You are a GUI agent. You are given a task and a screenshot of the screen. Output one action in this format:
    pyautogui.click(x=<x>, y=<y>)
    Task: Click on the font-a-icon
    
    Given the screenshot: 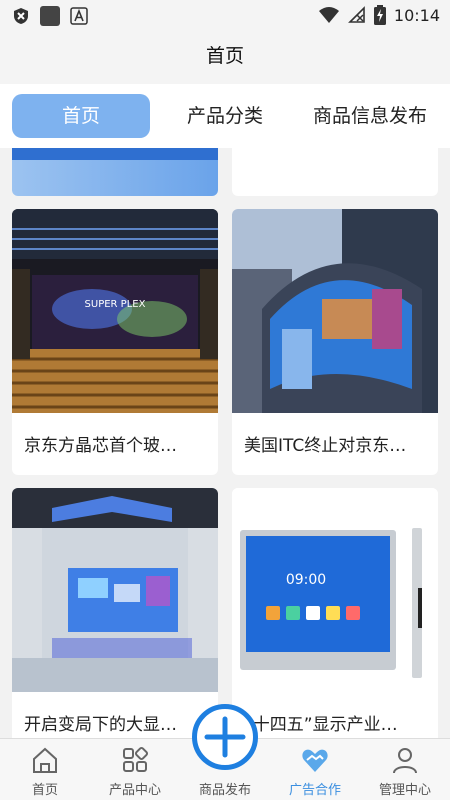 What is the action you would take?
    pyautogui.click(x=79, y=16)
    